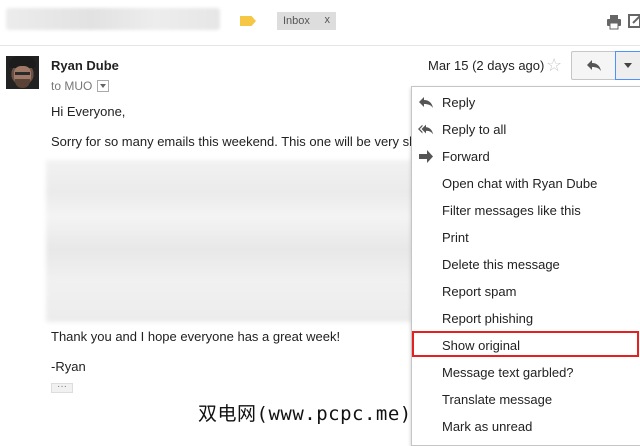 Image resolution: width=640 pixels, height=446 pixels. Describe the element at coordinates (479, 291) in the screenshot. I see `menu-item-label: Report spam` at that location.